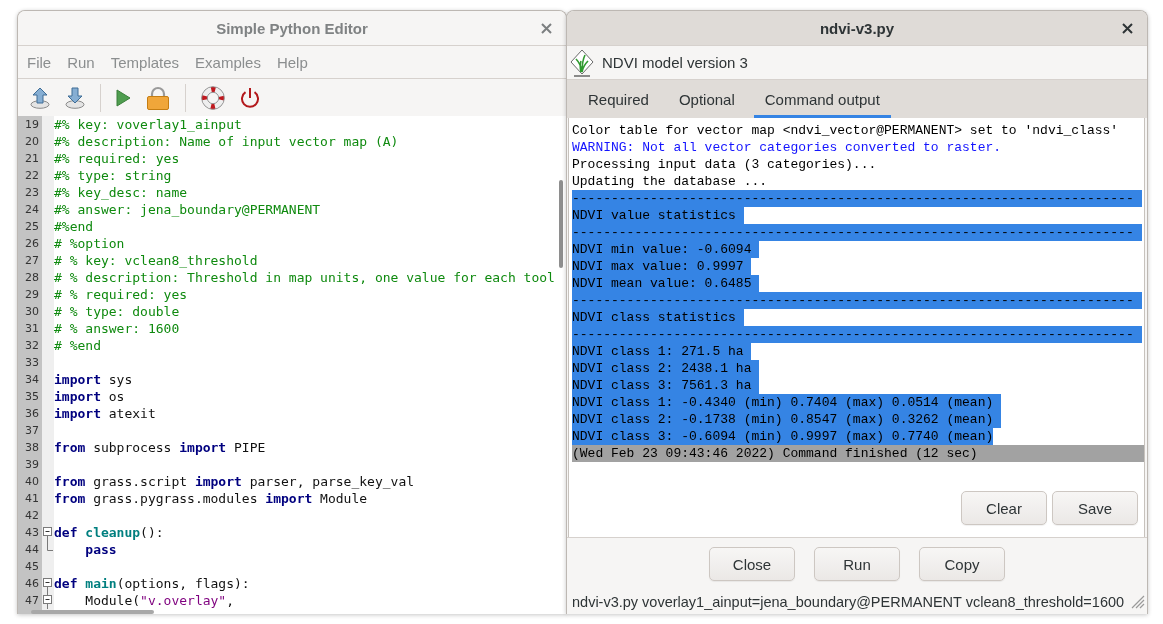 The height and width of the screenshot is (624, 1163). Describe the element at coordinates (775, 453) in the screenshot. I see `output-line: (Wed Feb 23 09:43:46 2022) Command finished (12 sec)` at that location.